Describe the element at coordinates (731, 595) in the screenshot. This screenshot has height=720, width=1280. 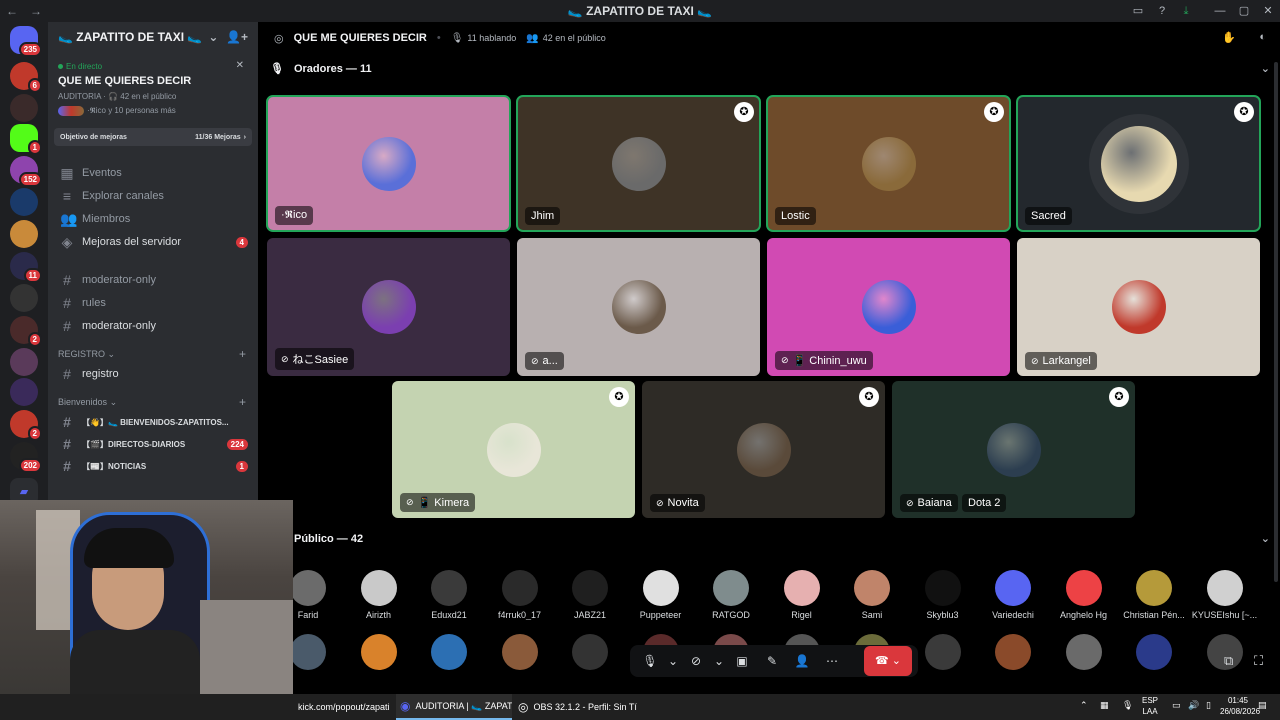
I see `audience-member: RATGOD` at that location.